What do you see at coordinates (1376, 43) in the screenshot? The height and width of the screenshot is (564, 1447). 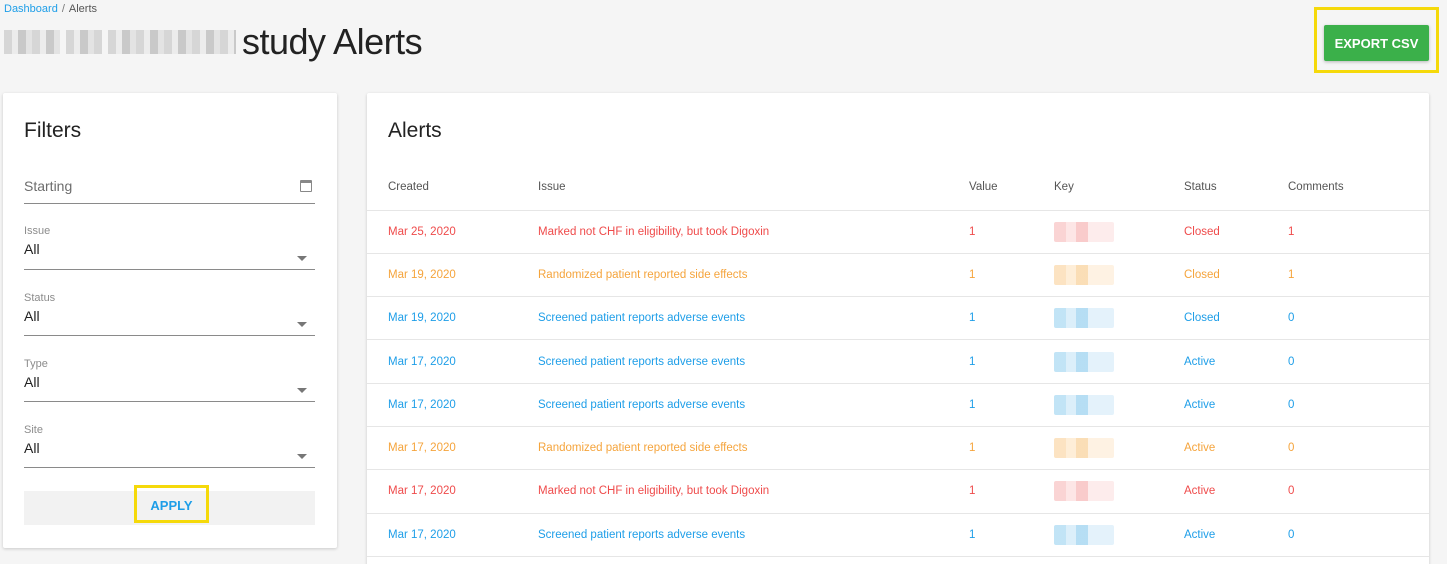 I see `export-csv-button: EXPORT CSV` at bounding box center [1376, 43].